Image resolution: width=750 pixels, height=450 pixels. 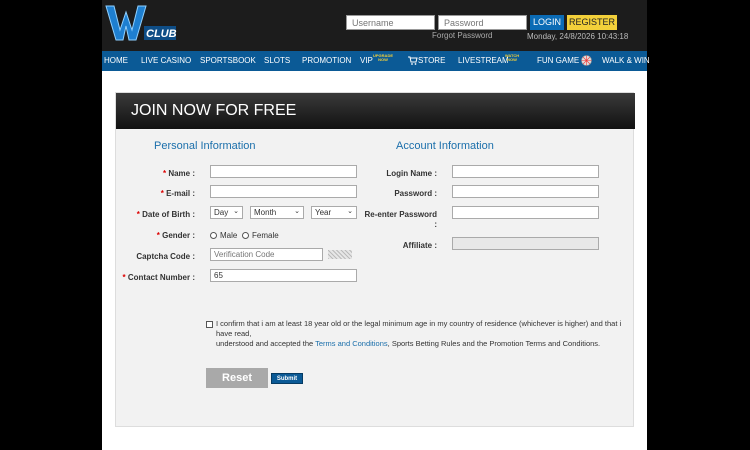 What do you see at coordinates (237, 378) in the screenshot?
I see `reset-button: Reset` at bounding box center [237, 378].